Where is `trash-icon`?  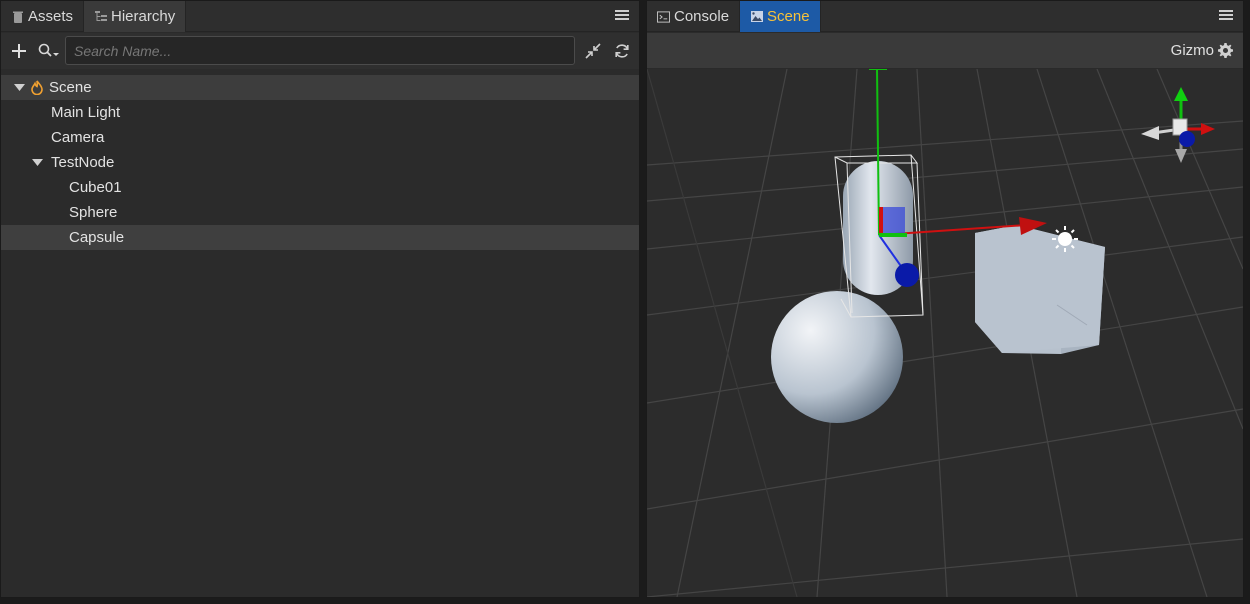 trash-icon is located at coordinates (17, 16).